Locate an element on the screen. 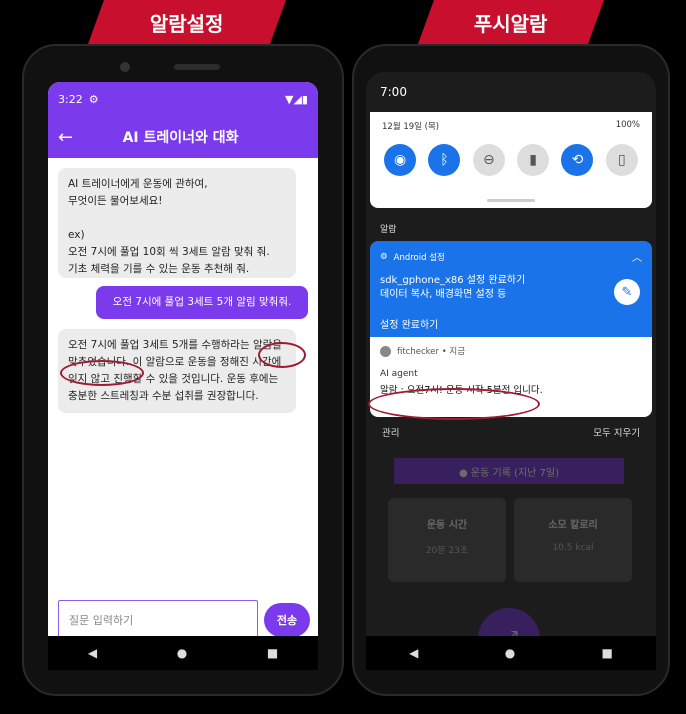  workout-time-card: 운동 시간 20분 23초 is located at coordinates (447, 540).